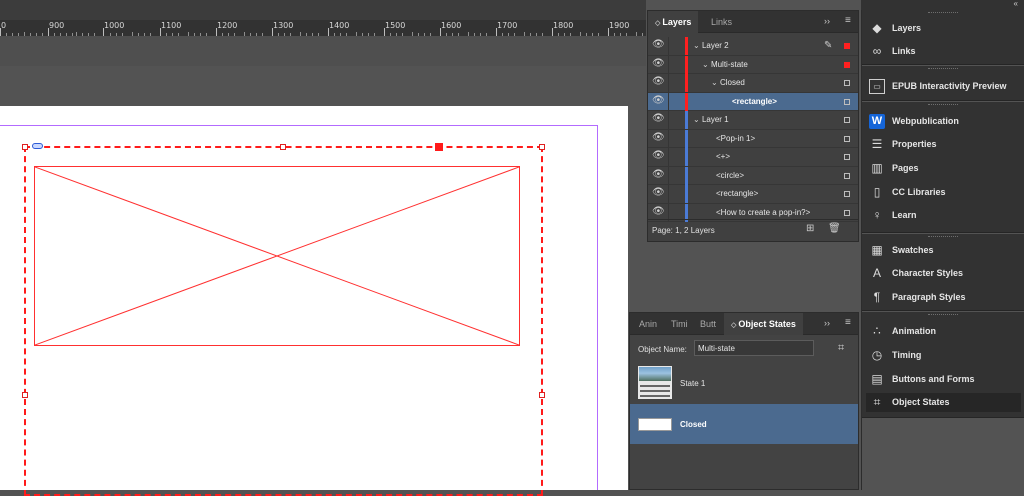  Describe the element at coordinates (943, 379) in the screenshot. I see `dock-item-buttons-forms: ▤ Buttons and Forms` at that location.